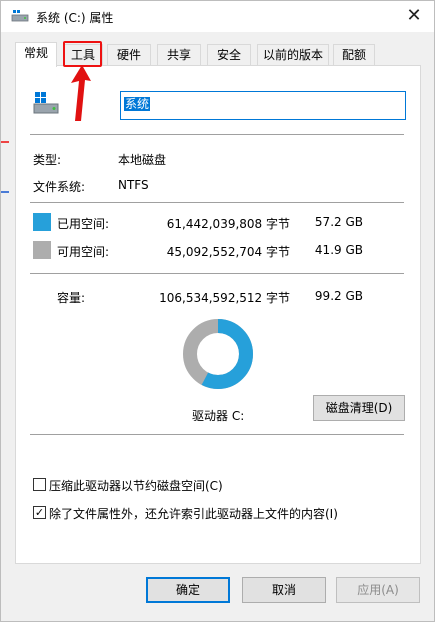 Image resolution: width=435 pixels, height=622 pixels. Describe the element at coordinates (36, 54) in the screenshot. I see `tab-general: 常规` at that location.